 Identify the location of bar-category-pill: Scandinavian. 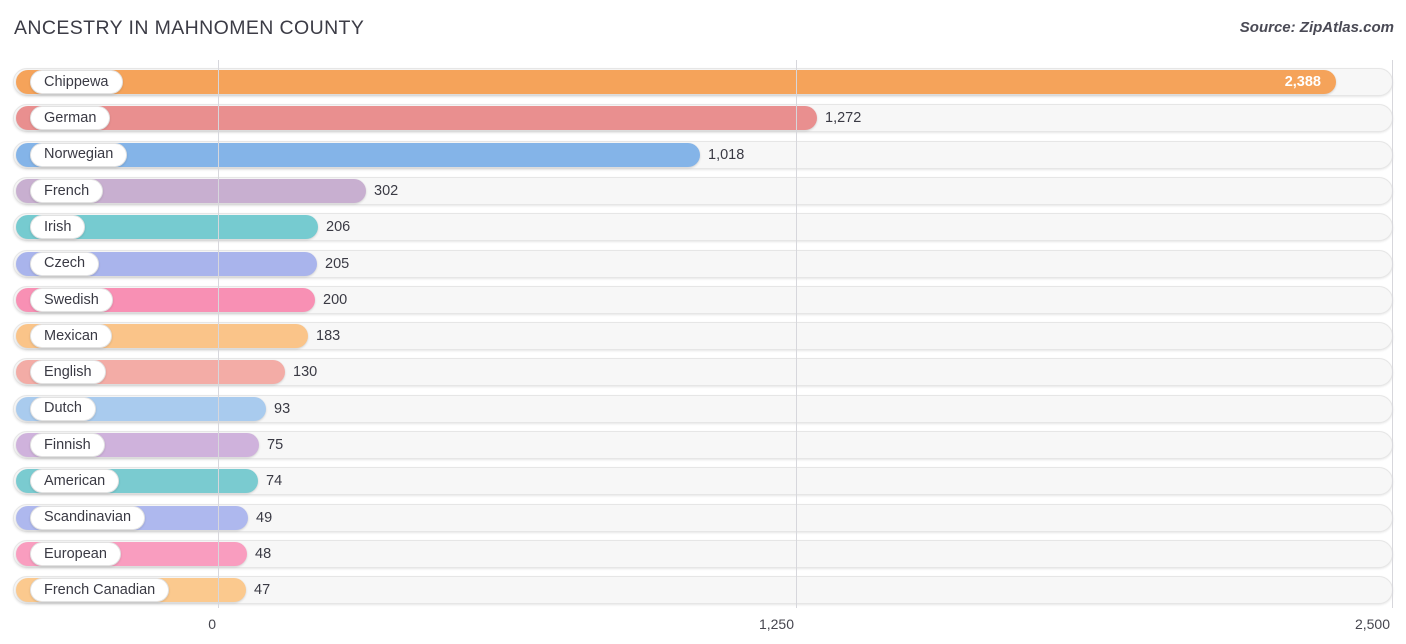
(88, 517).